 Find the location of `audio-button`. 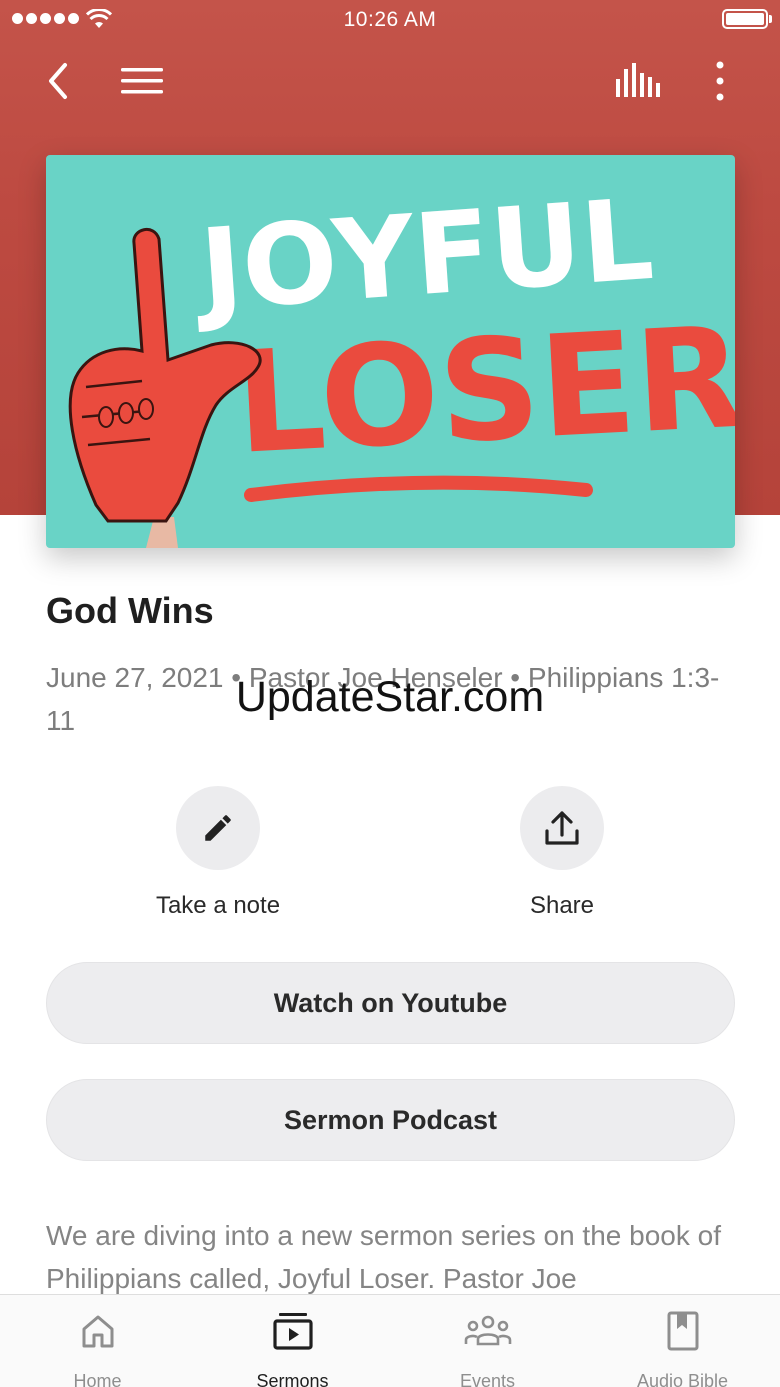

audio-button is located at coordinates (637, 81).